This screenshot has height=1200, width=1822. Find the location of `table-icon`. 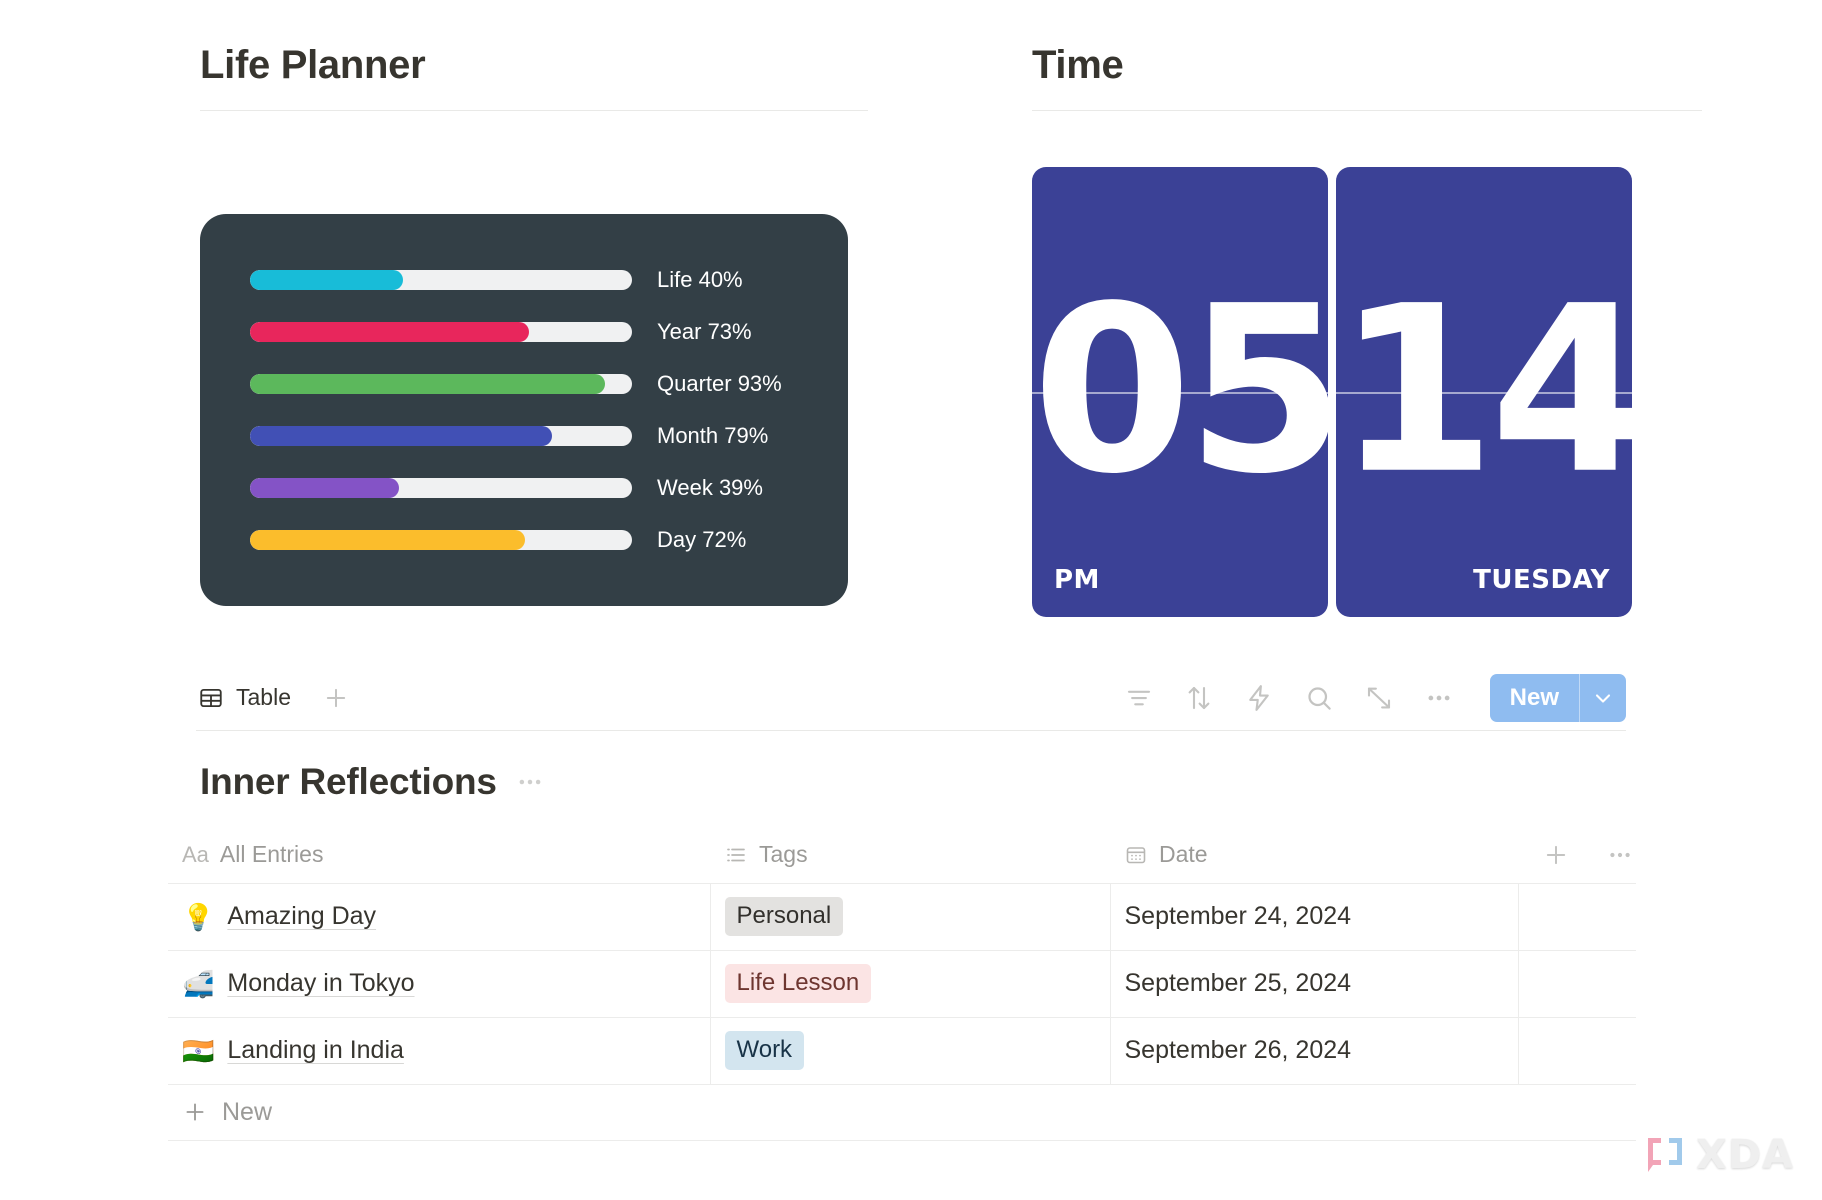

table-icon is located at coordinates (211, 698).